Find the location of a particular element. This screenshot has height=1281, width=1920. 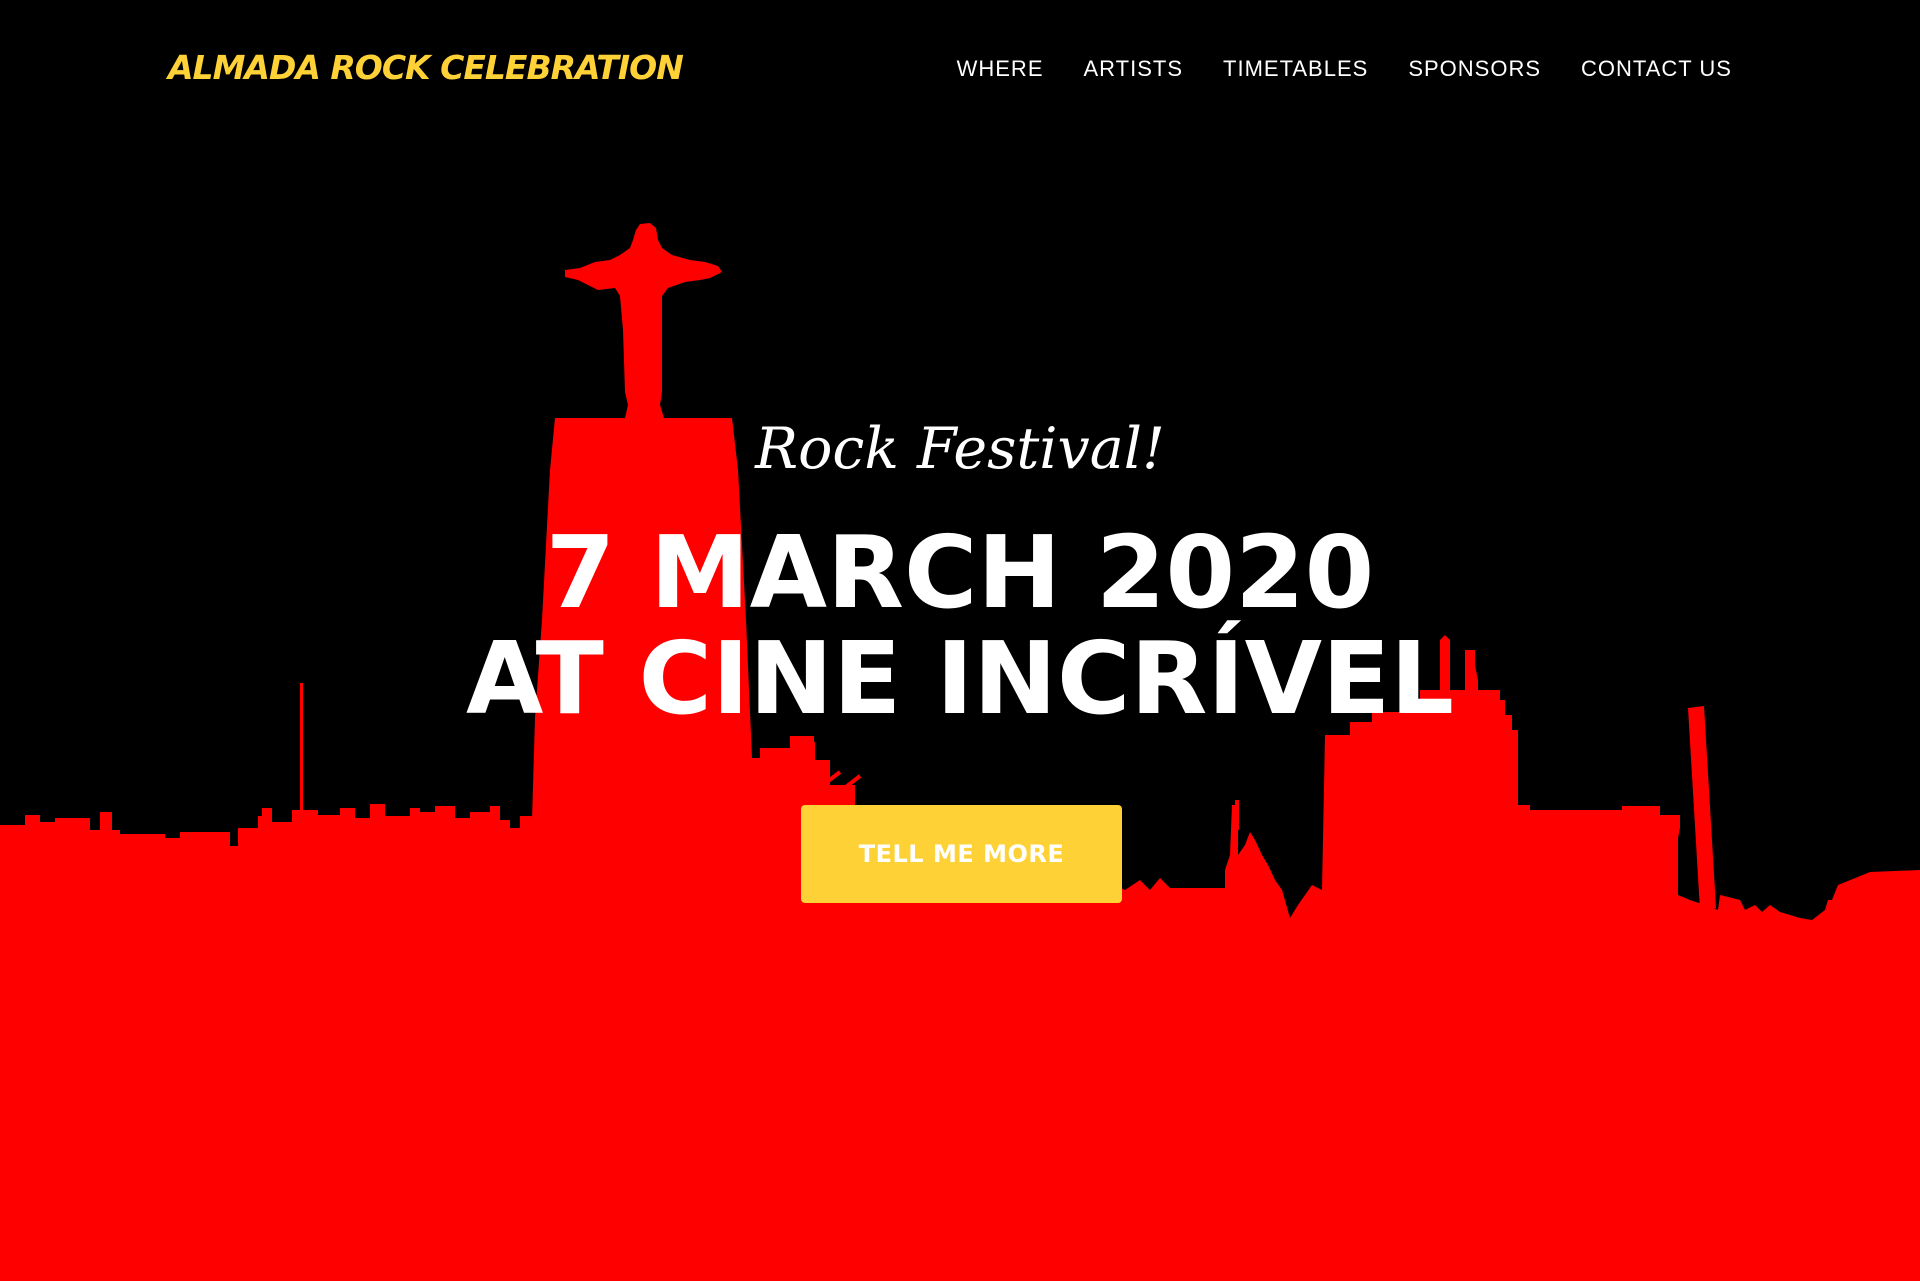

nav-item-sponsors: SPONSORS is located at coordinates (1474, 69).